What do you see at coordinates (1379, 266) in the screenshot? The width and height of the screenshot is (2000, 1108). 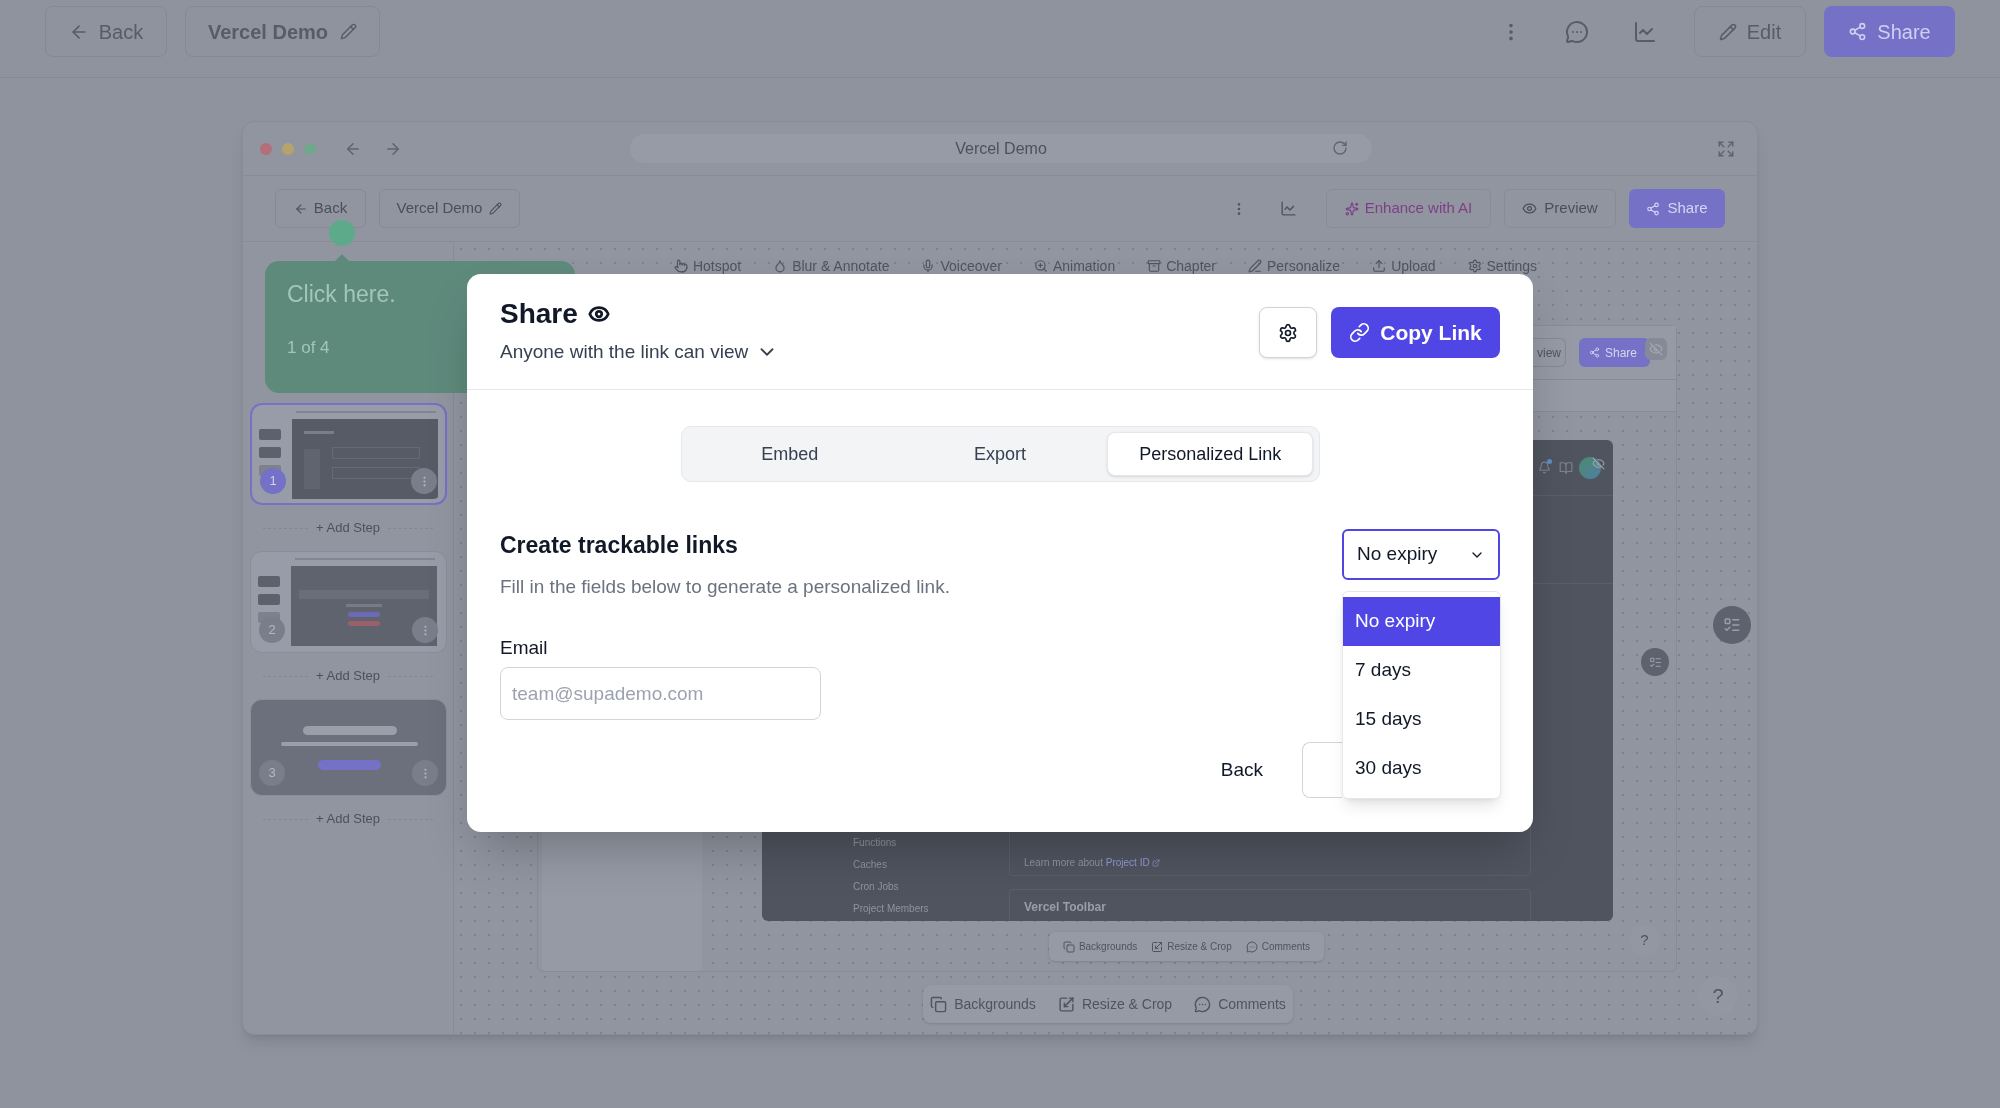 I see `upload-icon` at bounding box center [1379, 266].